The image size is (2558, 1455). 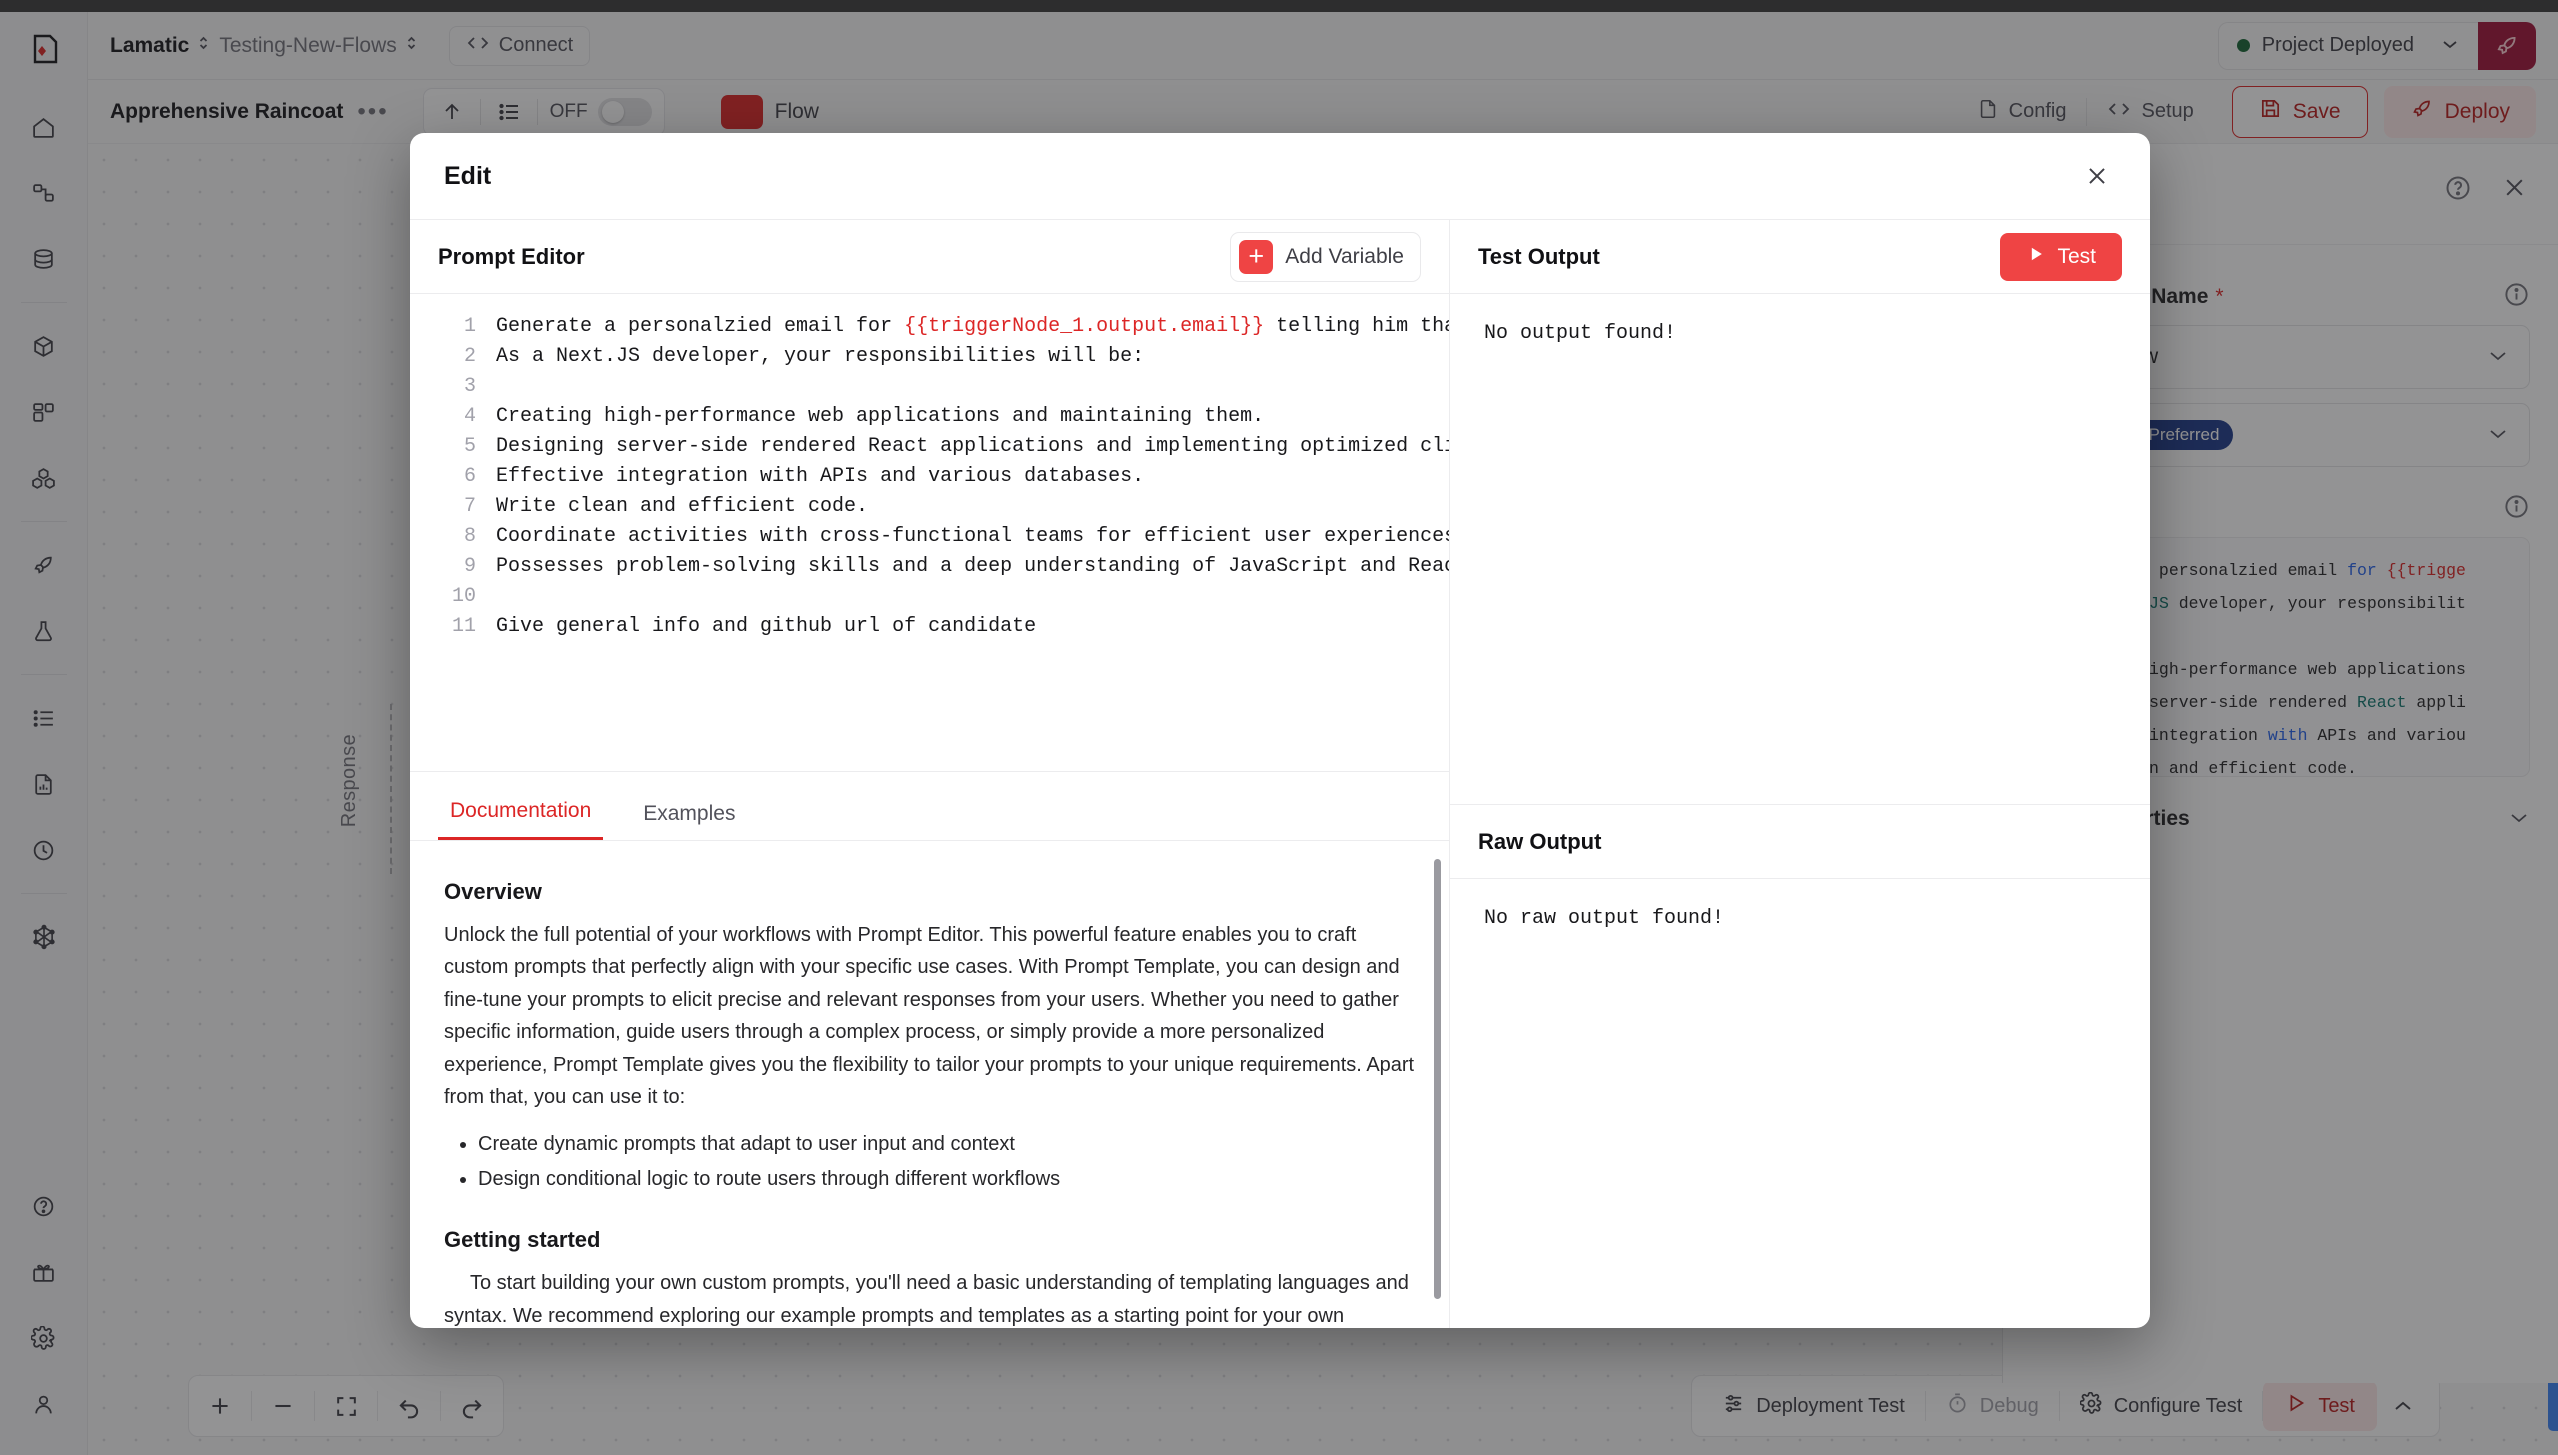 I want to click on getting-started-heading: Getting started, so click(x=522, y=1240).